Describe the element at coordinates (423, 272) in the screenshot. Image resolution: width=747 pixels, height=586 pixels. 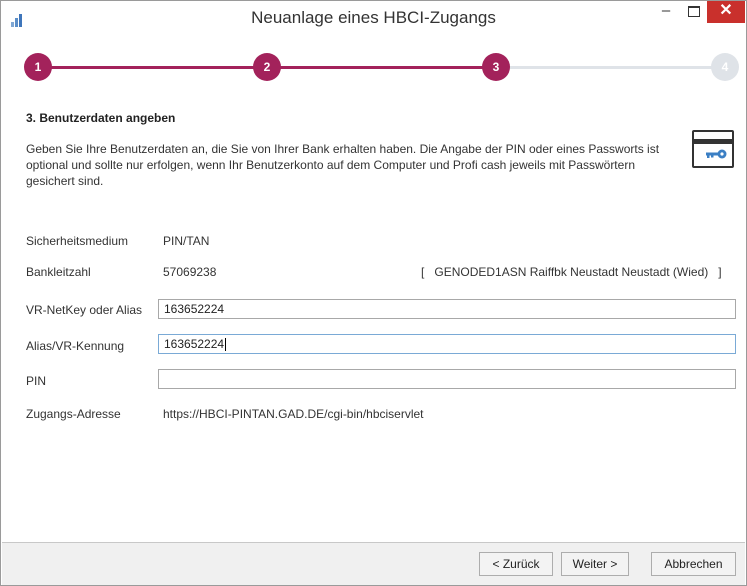
I see `bracket-open: [` at that location.